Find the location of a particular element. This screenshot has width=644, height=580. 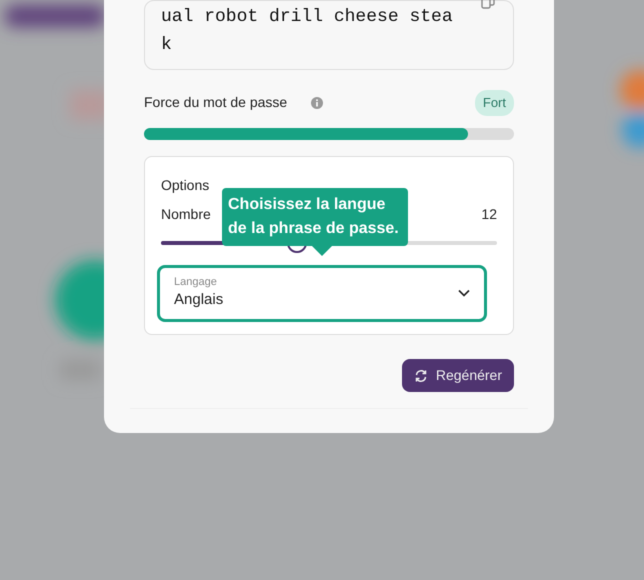

slider-value: 12 is located at coordinates (489, 214).